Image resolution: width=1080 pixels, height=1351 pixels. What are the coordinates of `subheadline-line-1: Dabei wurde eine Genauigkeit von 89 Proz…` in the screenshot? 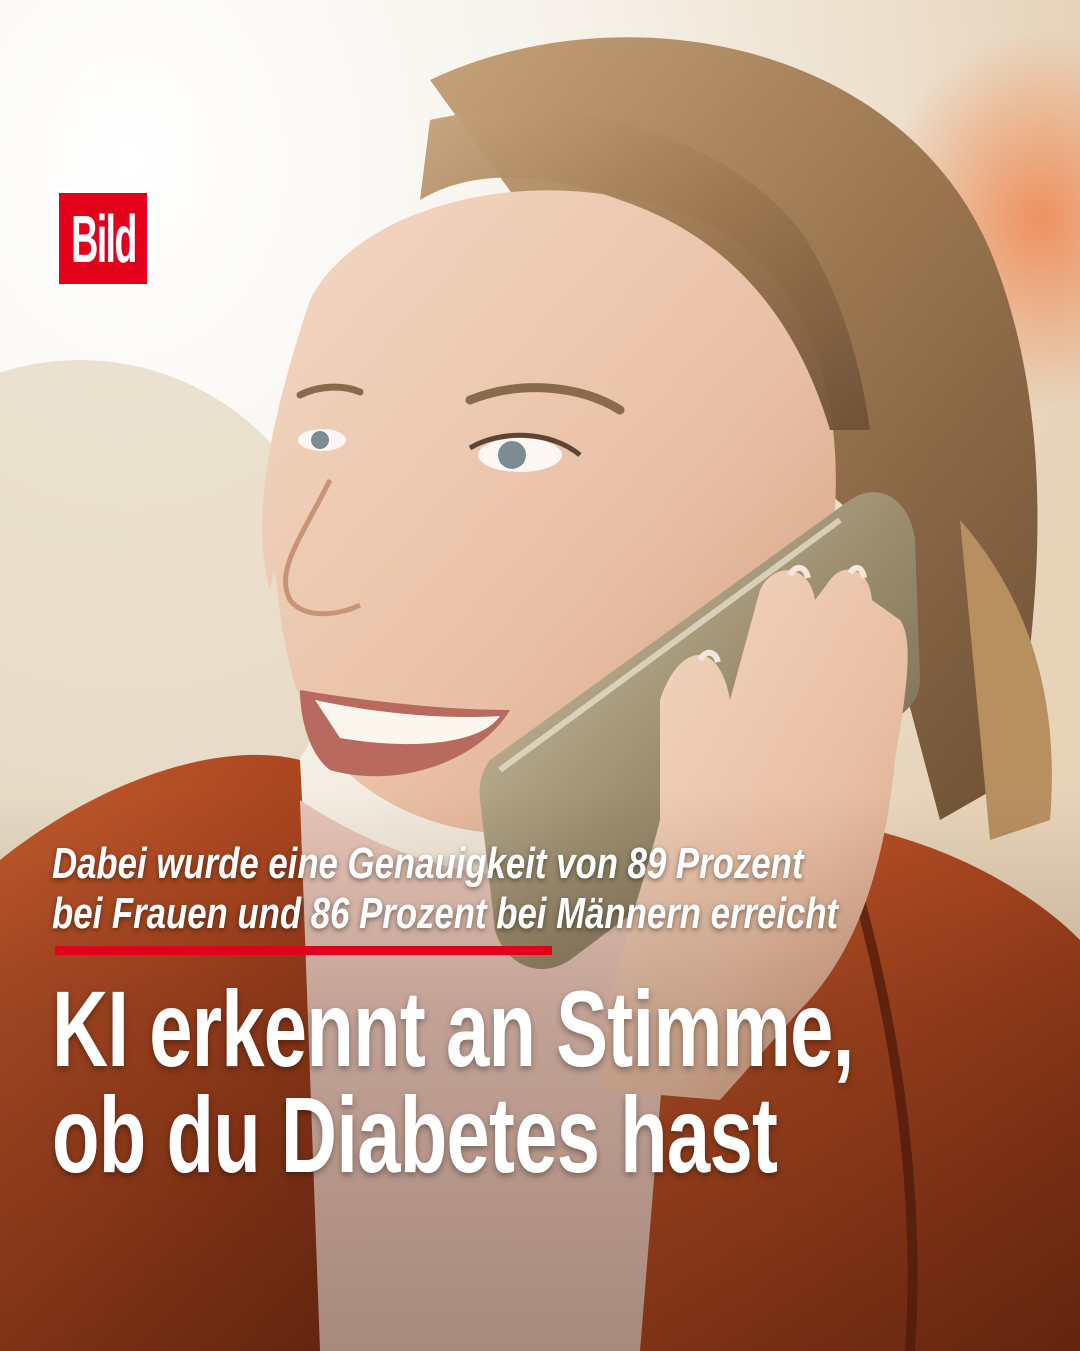 It's located at (428, 863).